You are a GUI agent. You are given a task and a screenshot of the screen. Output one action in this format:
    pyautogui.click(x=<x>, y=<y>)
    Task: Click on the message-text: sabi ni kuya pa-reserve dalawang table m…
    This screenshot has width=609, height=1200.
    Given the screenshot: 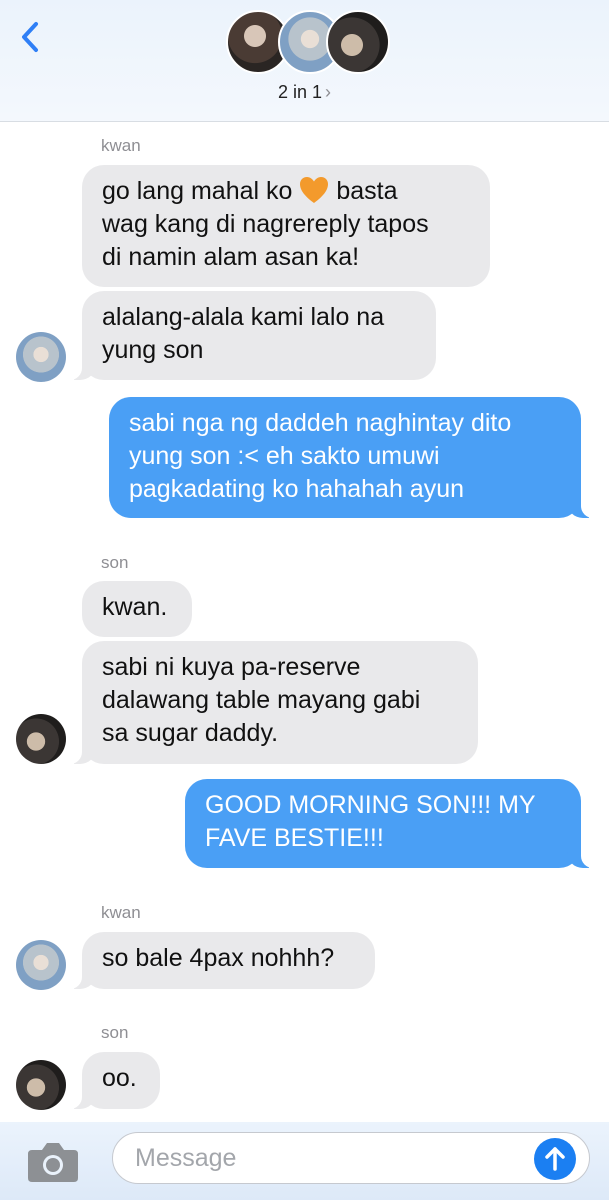 What is the action you would take?
    pyautogui.click(x=261, y=700)
    